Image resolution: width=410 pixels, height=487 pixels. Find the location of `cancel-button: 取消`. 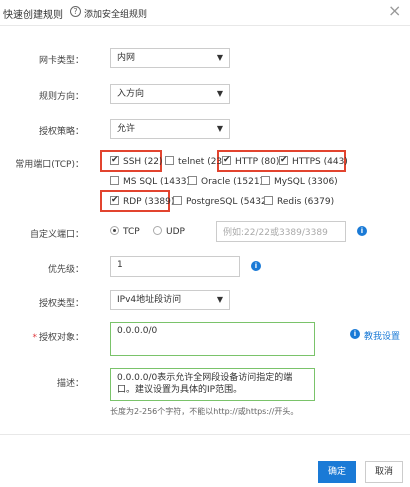

cancel-button: 取消 is located at coordinates (384, 472).